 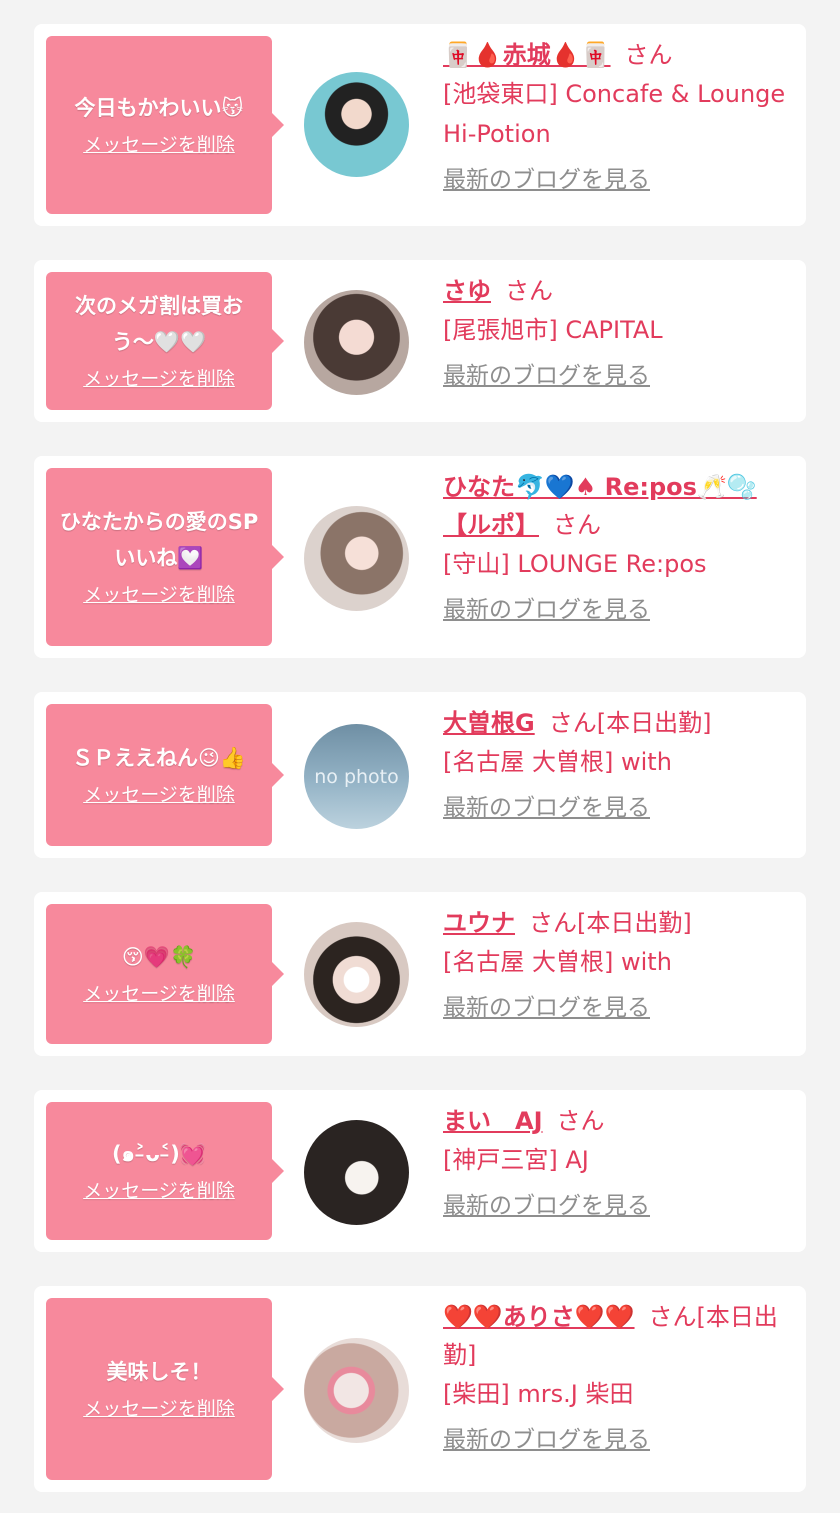 I want to click on message-text: 今日もかわいい😽, so click(x=159, y=108).